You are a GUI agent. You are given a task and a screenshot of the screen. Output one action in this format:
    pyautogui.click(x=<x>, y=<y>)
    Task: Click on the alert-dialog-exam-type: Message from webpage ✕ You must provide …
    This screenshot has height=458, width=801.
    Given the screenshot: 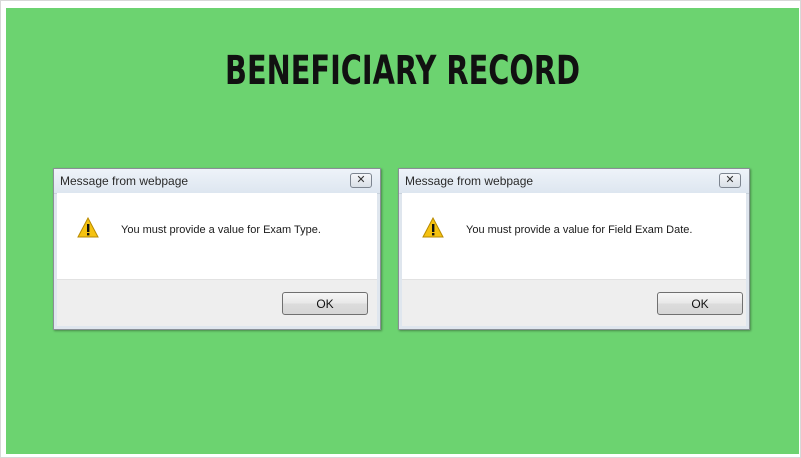 What is the action you would take?
    pyautogui.click(x=217, y=249)
    